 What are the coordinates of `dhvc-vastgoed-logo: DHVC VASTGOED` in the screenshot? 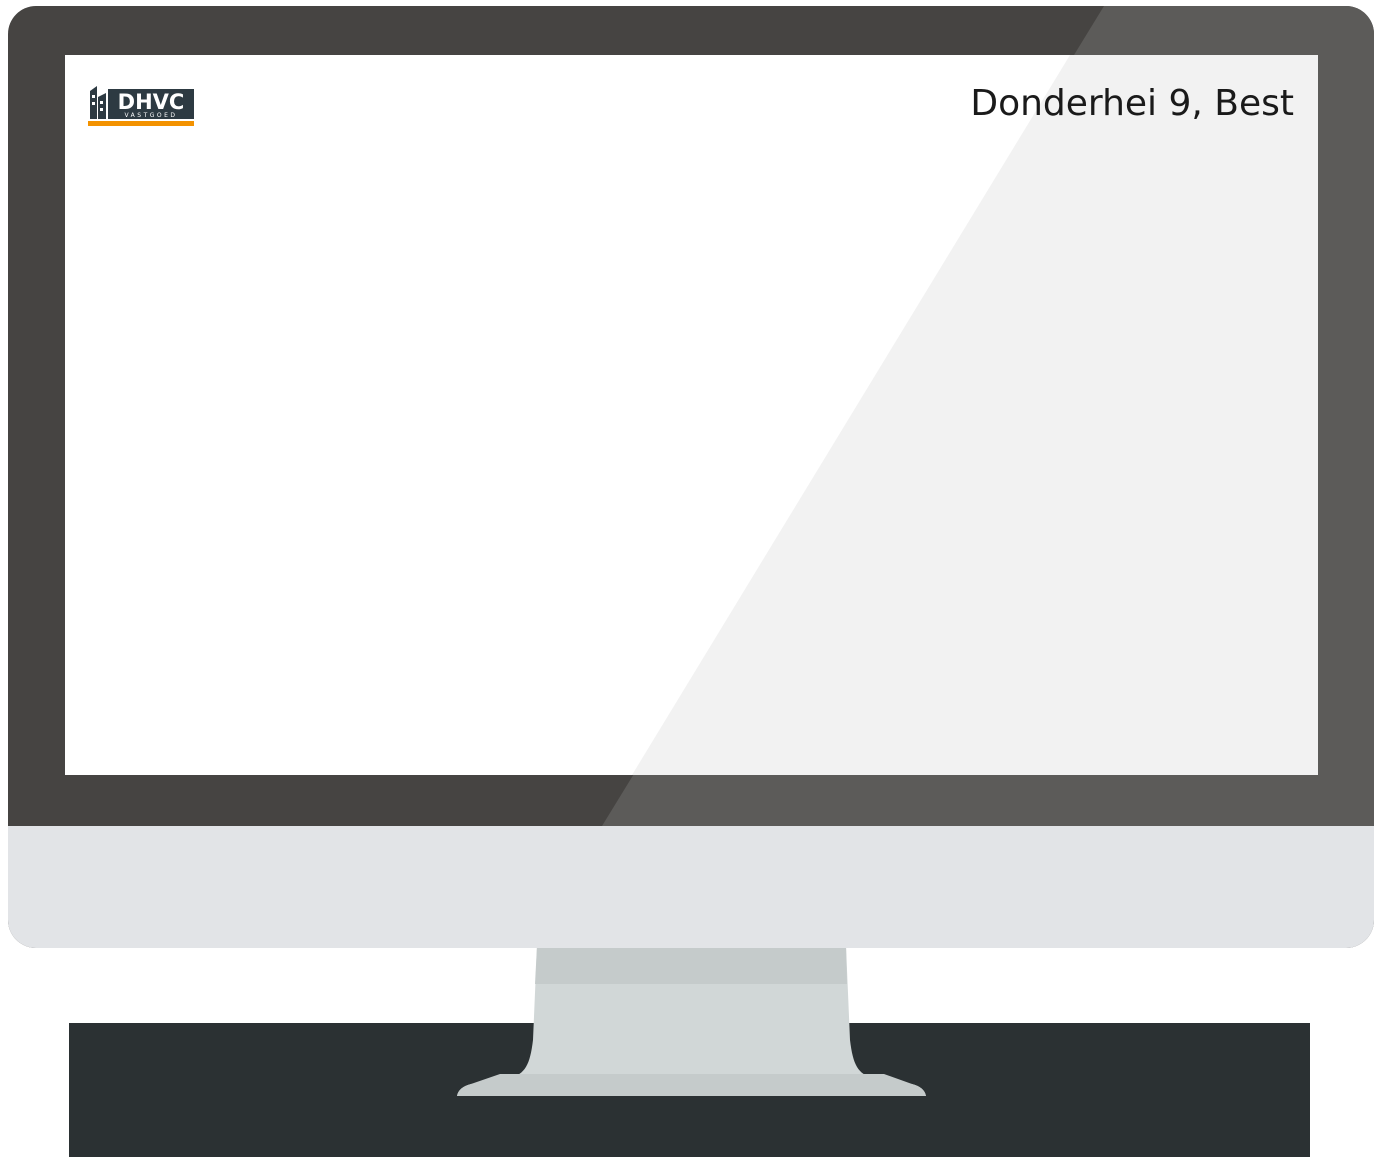 It's located at (141, 106).